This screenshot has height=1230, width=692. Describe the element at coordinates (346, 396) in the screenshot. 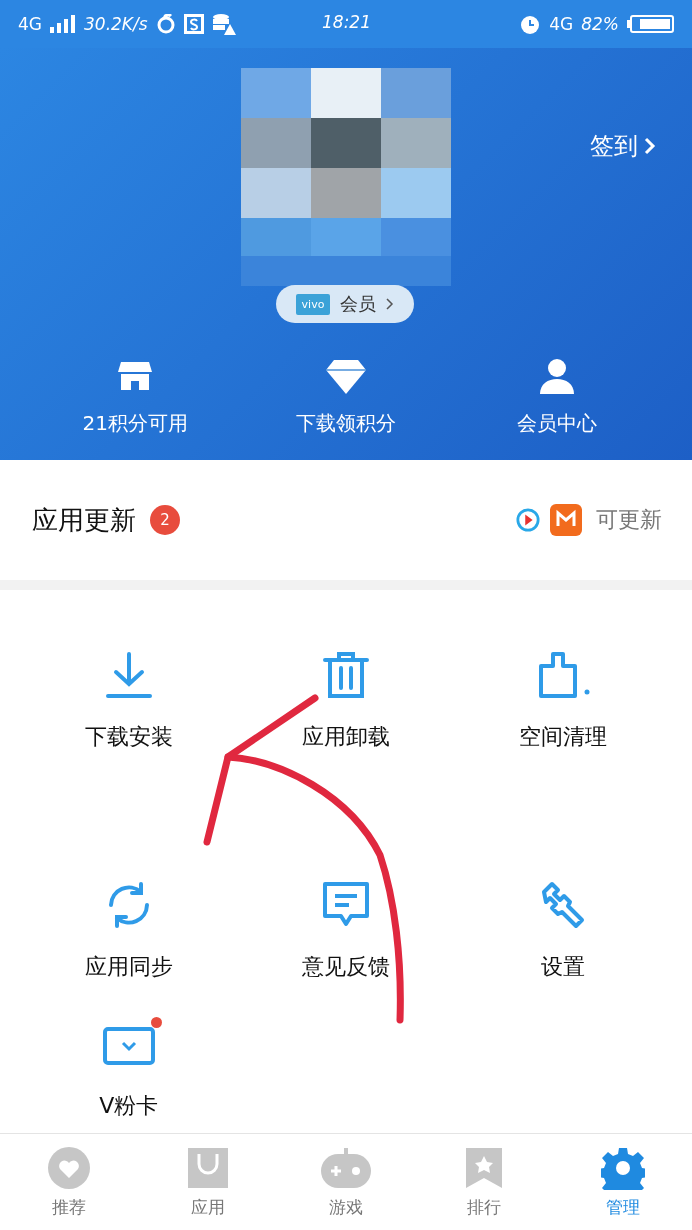

I see `shortcut-item: 下载领积分` at that location.